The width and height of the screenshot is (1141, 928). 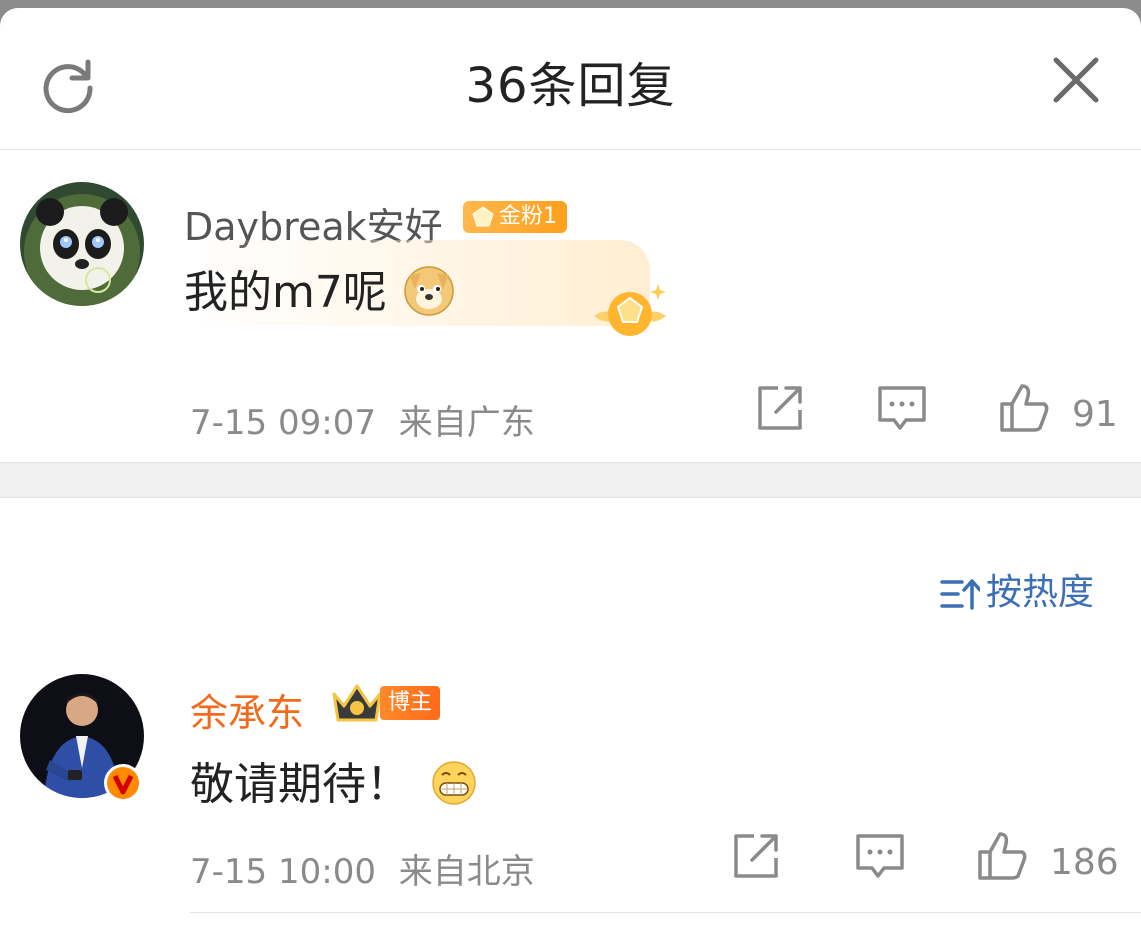 What do you see at coordinates (466, 423) in the screenshot?
I see `comment-location: 来自广东` at bounding box center [466, 423].